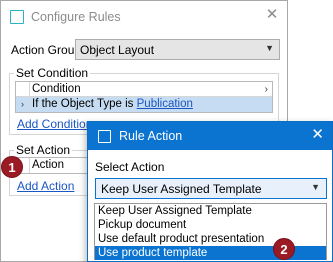 This screenshot has height=262, width=333. Describe the element at coordinates (130, 167) in the screenshot. I see `select-action-label: Select Action` at that location.